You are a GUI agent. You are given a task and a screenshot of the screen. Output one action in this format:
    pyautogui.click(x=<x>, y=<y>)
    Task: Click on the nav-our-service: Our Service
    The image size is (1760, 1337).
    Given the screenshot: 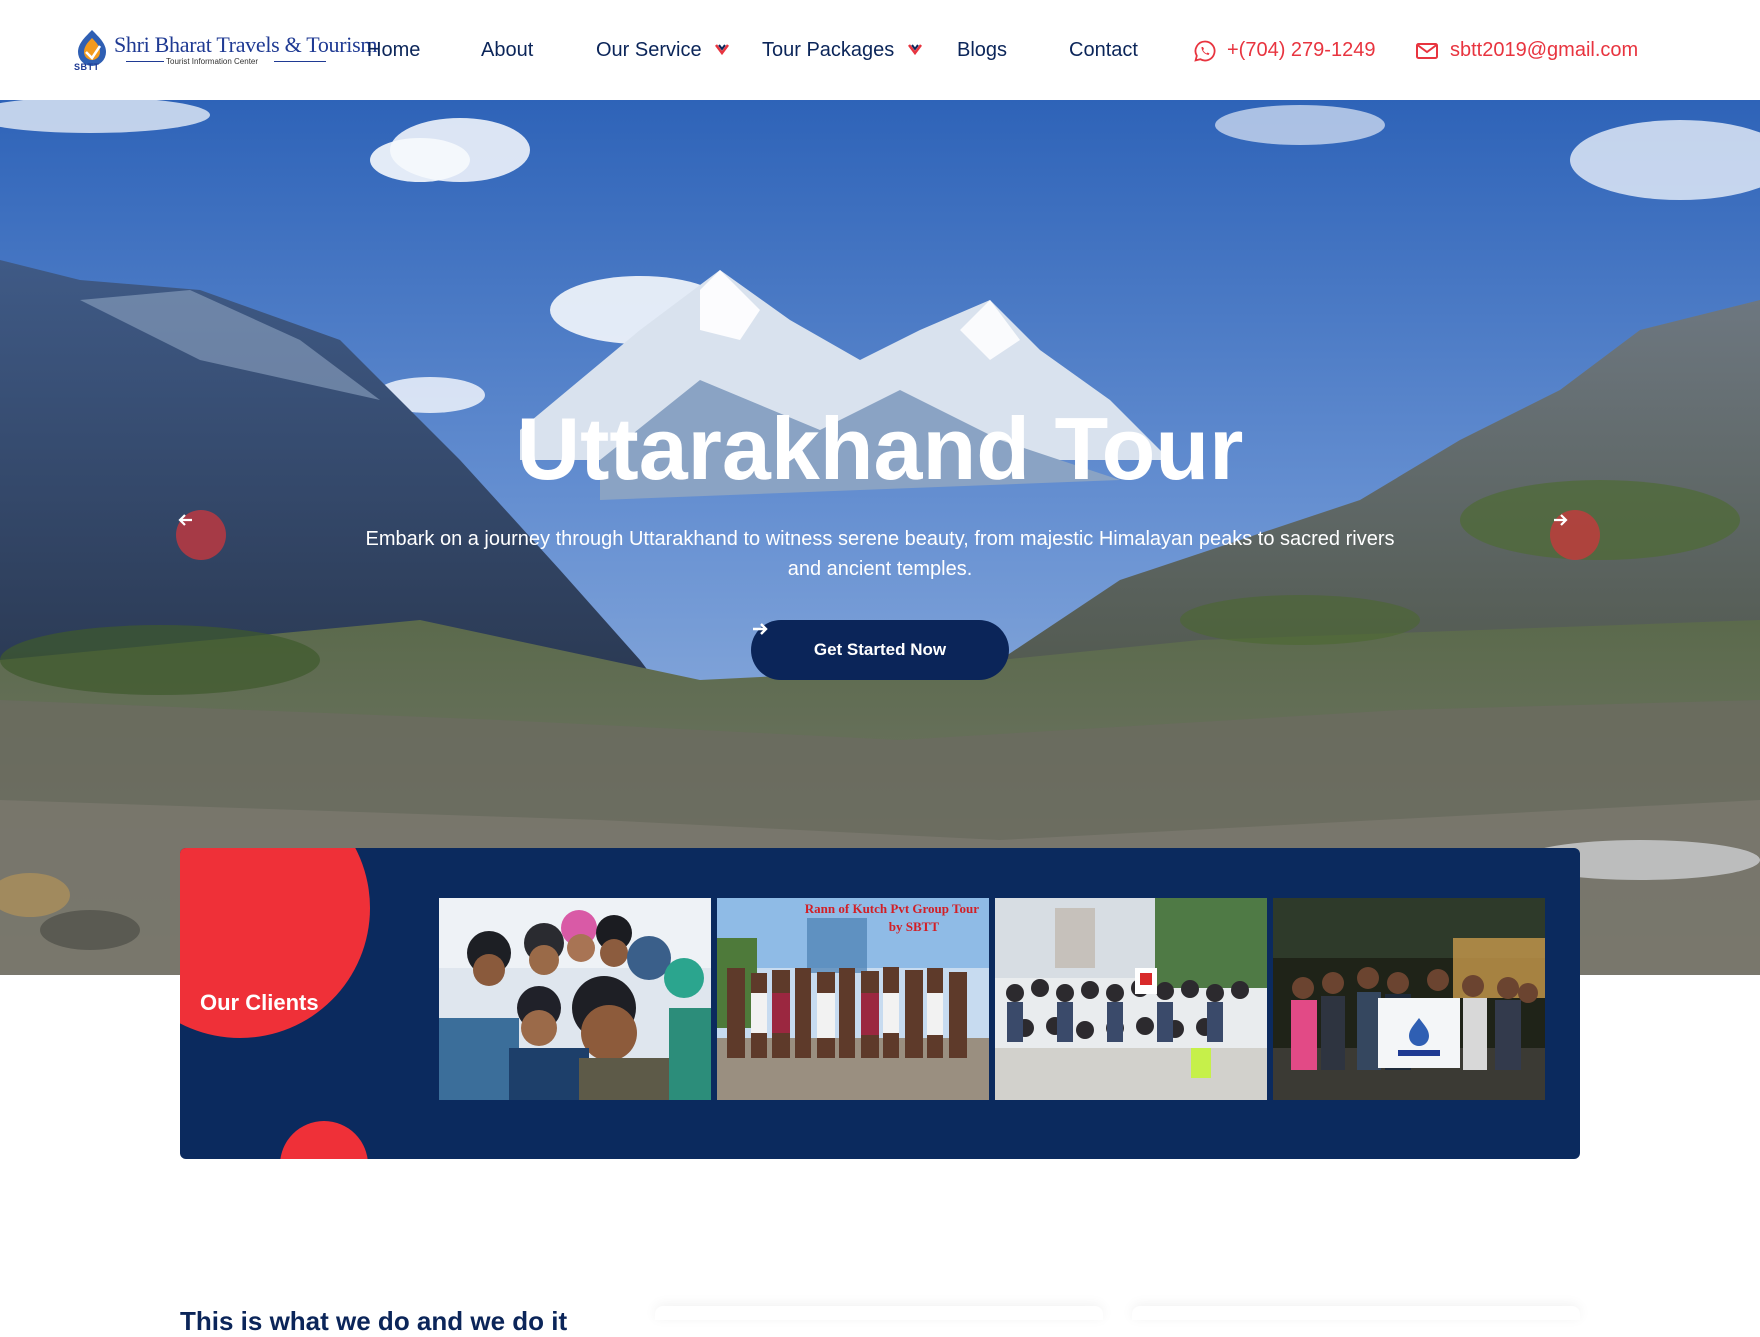 What is the action you would take?
    pyautogui.click(x=649, y=50)
    